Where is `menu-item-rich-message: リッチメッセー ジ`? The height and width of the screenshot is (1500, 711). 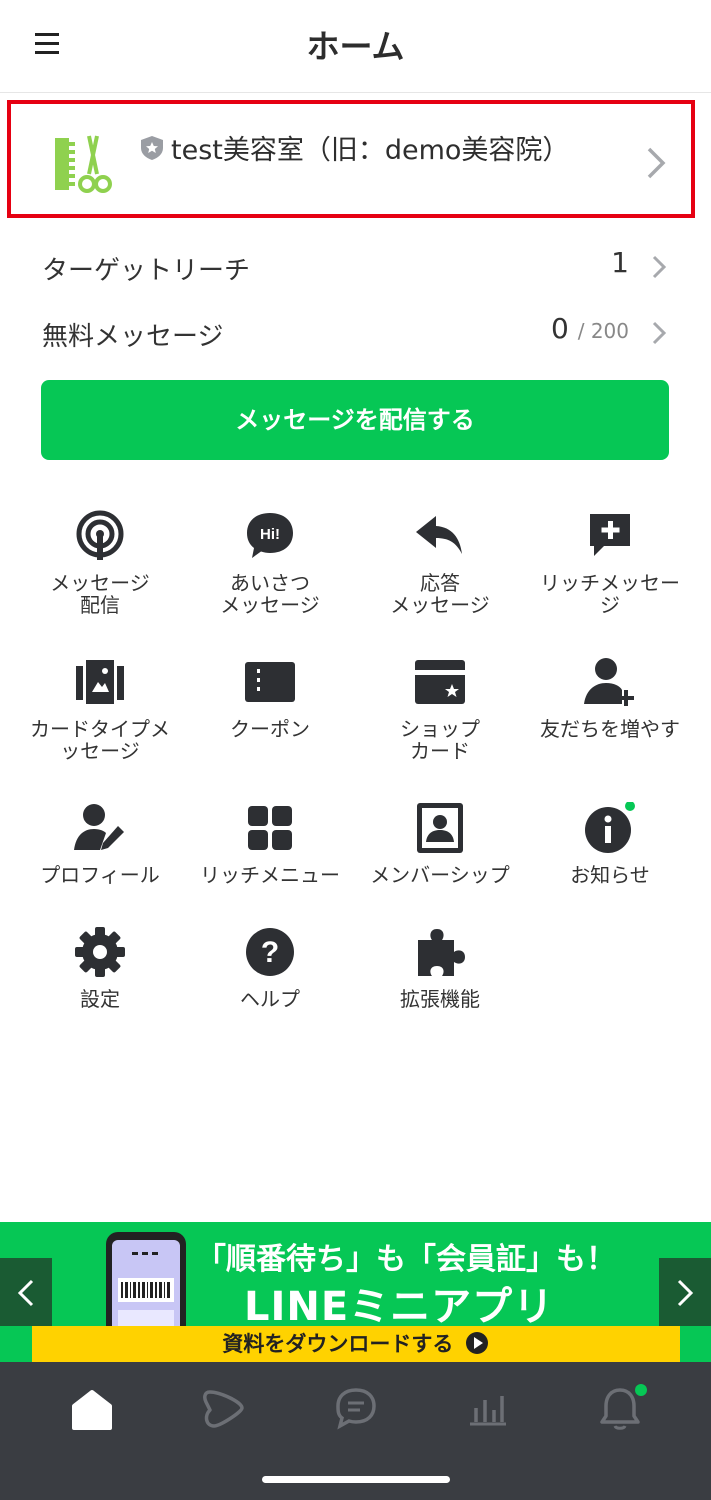 menu-item-rich-message: リッチメッセー ジ is located at coordinates (610, 563).